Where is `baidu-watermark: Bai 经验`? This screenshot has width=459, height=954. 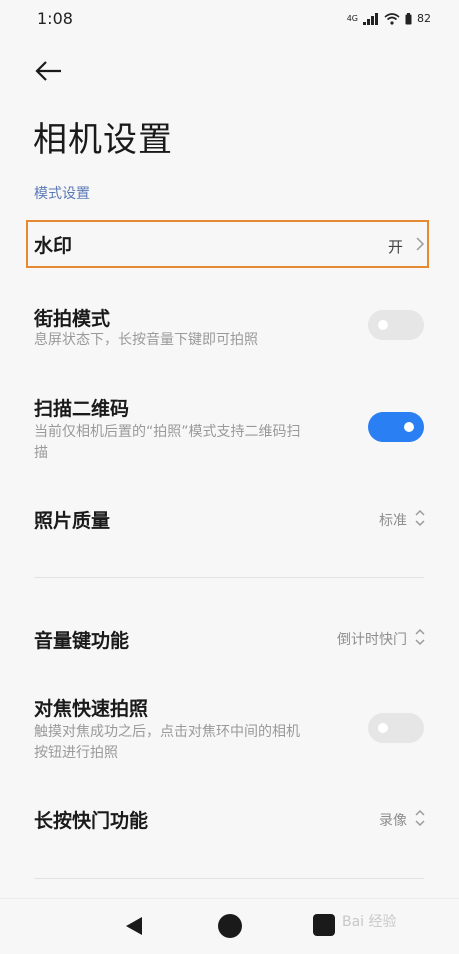 baidu-watermark: Bai 经验 is located at coordinates (369, 922).